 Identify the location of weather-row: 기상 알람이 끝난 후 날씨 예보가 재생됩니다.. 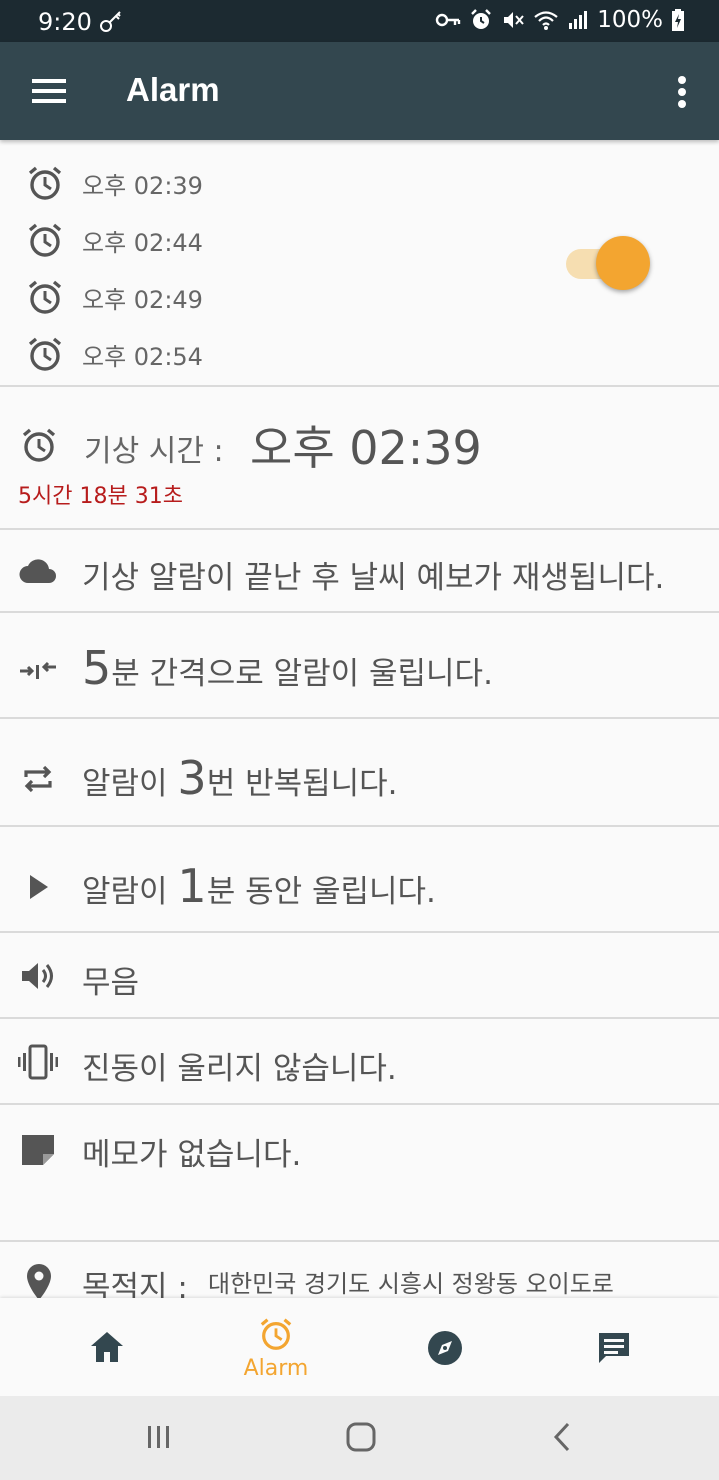
(359, 571).